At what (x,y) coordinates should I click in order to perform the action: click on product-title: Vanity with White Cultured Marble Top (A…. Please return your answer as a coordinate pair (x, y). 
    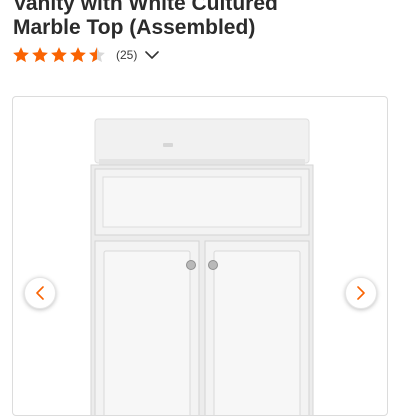
    Looking at the image, I should click on (193, 20).